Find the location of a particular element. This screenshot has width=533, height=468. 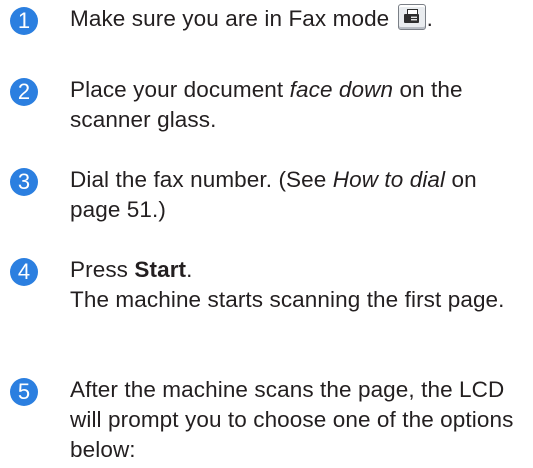

step-number-badge: 1 is located at coordinates (24, 21).